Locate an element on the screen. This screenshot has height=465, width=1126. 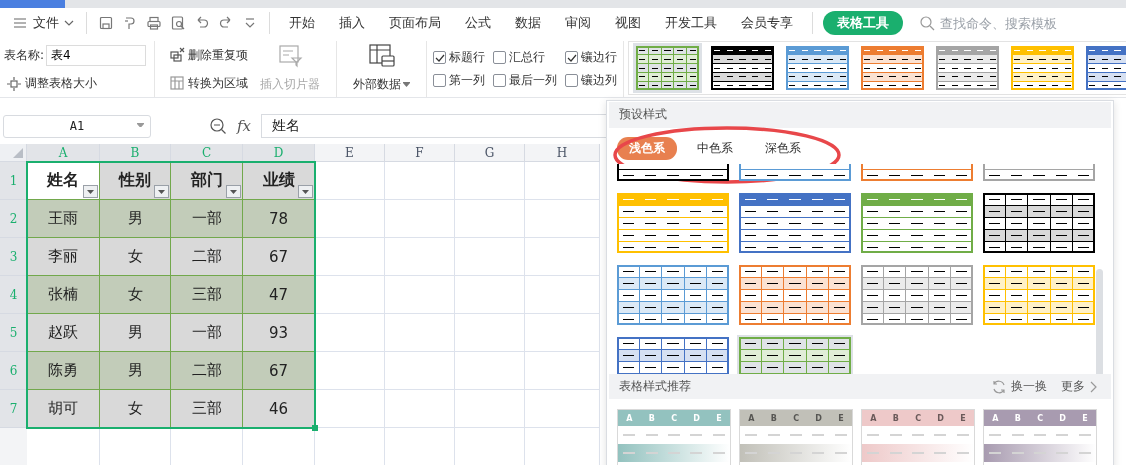
remove-duplicates-icon is located at coordinates (177, 55).